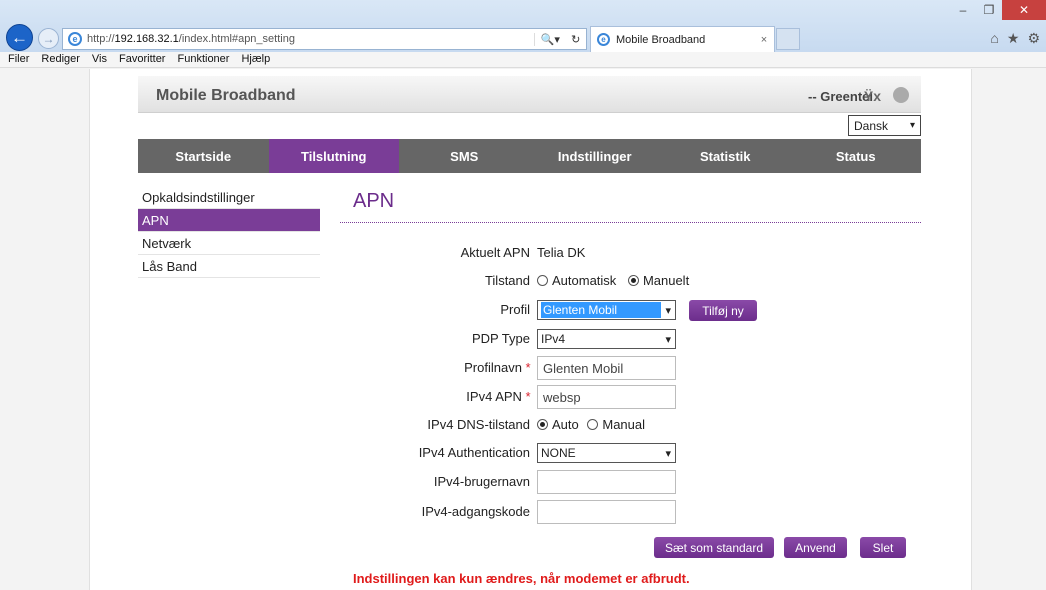  What do you see at coordinates (584, 280) in the screenshot?
I see `mode-auto-label: Automatisk` at bounding box center [584, 280].